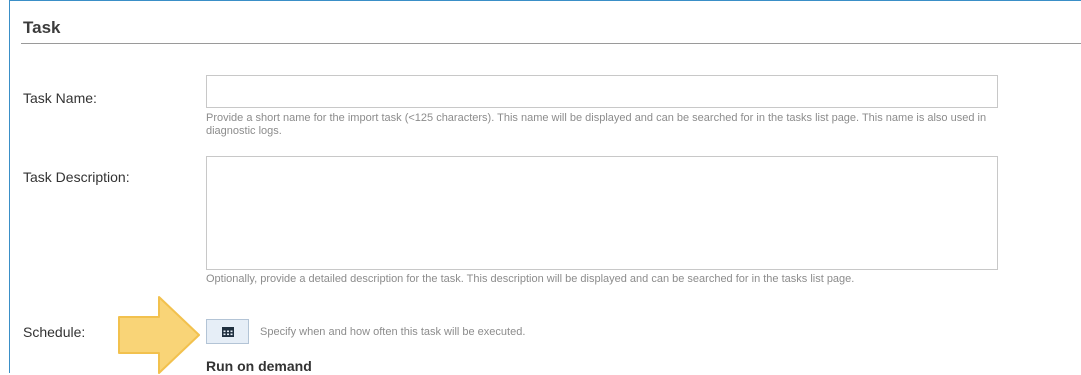 This screenshot has height=375, width=1081. Describe the element at coordinates (76, 177) in the screenshot. I see `task-description-label: Task Description:` at that location.